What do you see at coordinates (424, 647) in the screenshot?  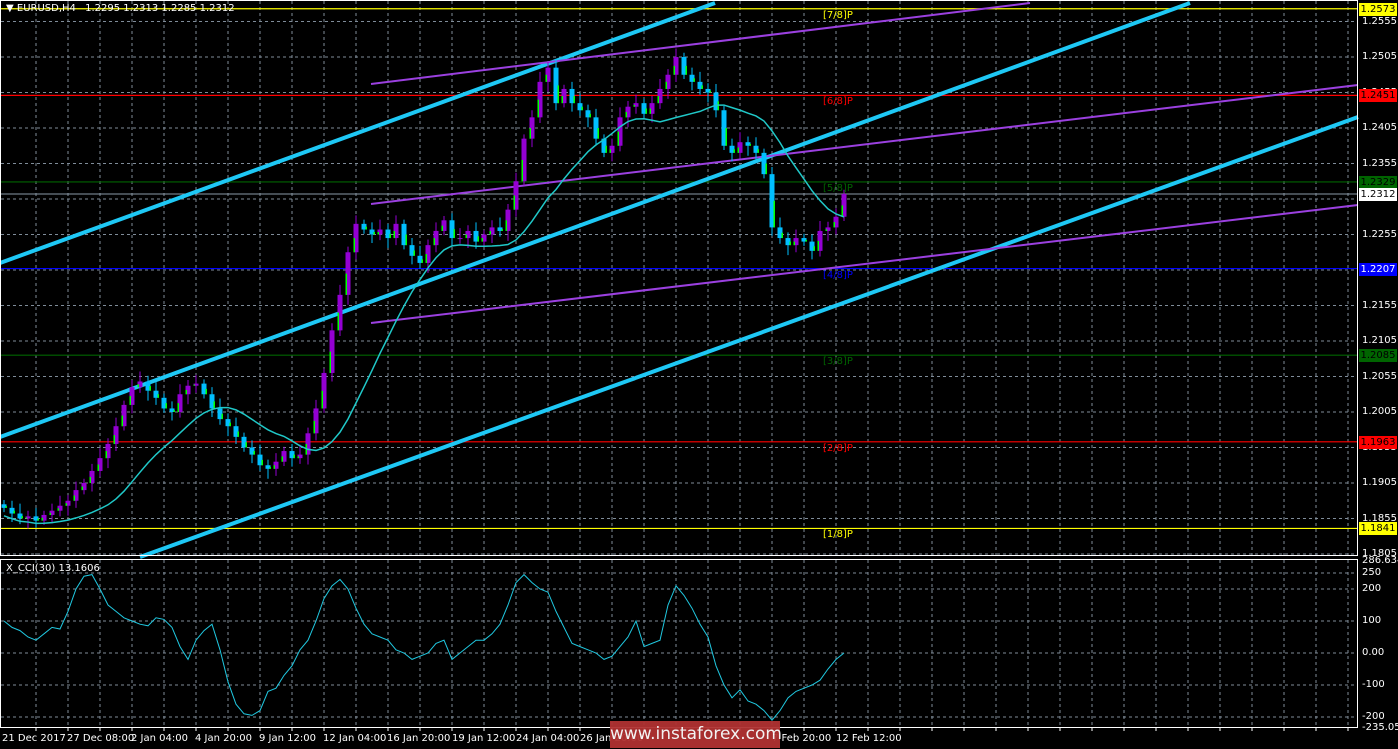 I see `cci-line` at bounding box center [424, 647].